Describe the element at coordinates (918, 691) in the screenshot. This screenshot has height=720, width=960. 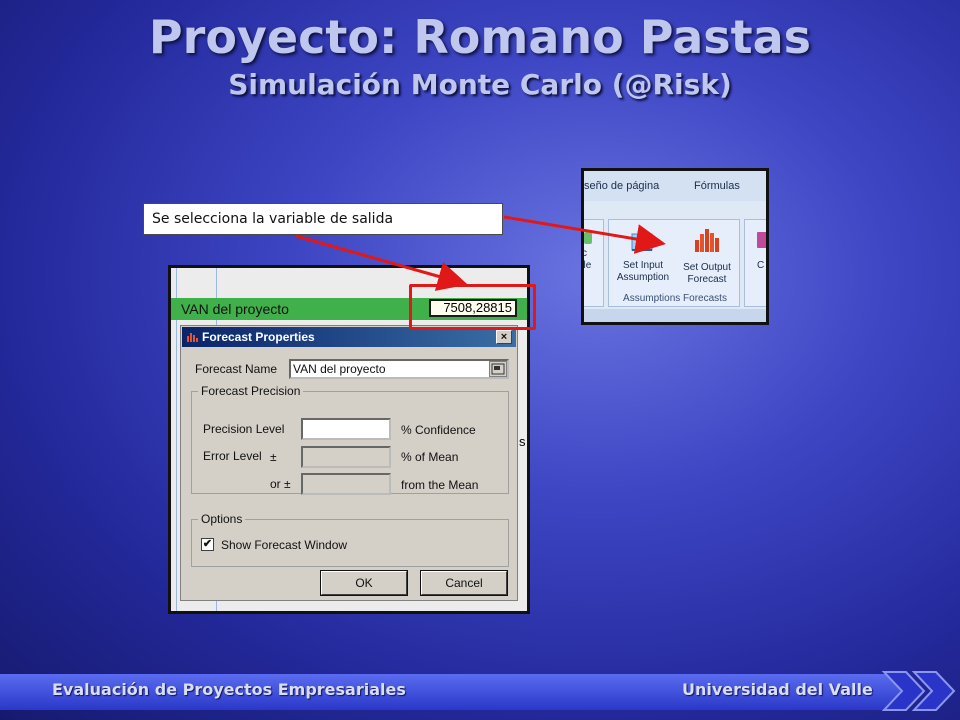
I see `chevron-right-icon` at that location.